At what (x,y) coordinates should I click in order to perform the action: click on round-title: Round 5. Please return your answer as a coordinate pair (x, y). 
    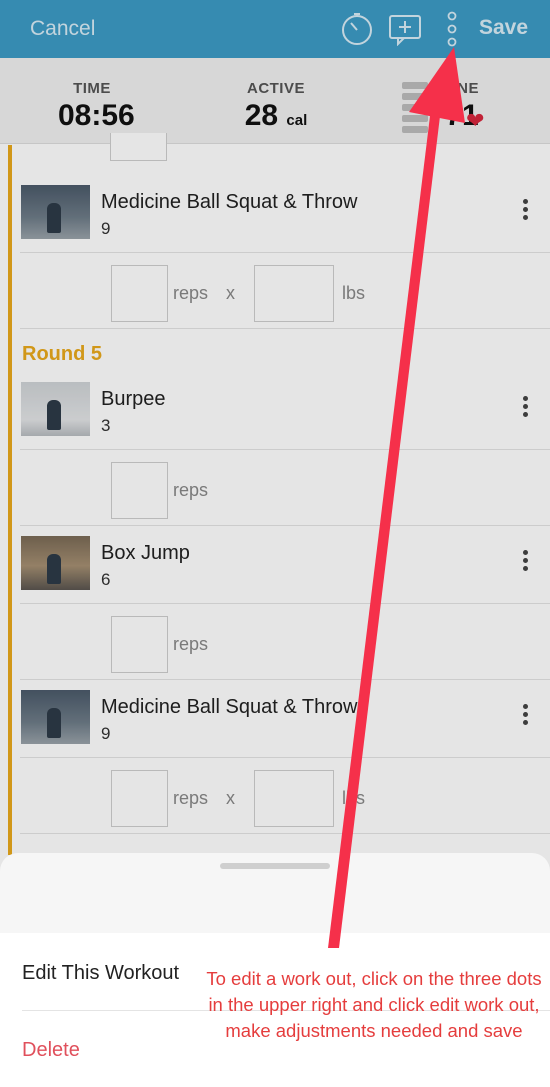
    Looking at the image, I should click on (62, 354).